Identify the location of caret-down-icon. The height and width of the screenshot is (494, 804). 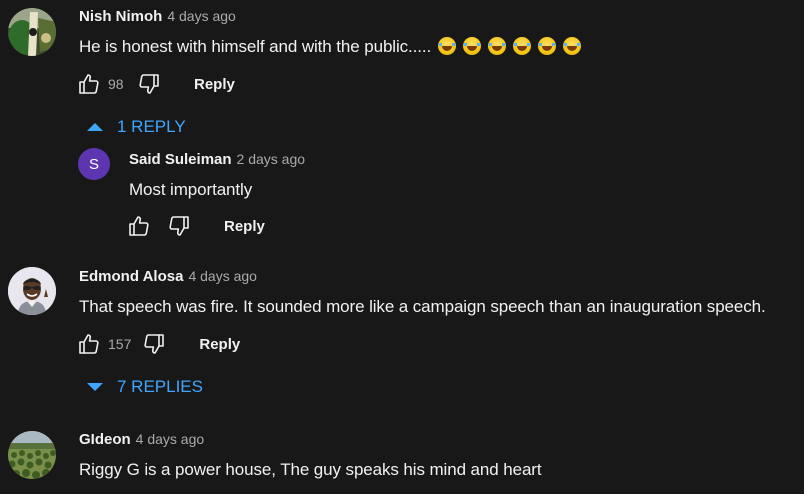
(95, 387).